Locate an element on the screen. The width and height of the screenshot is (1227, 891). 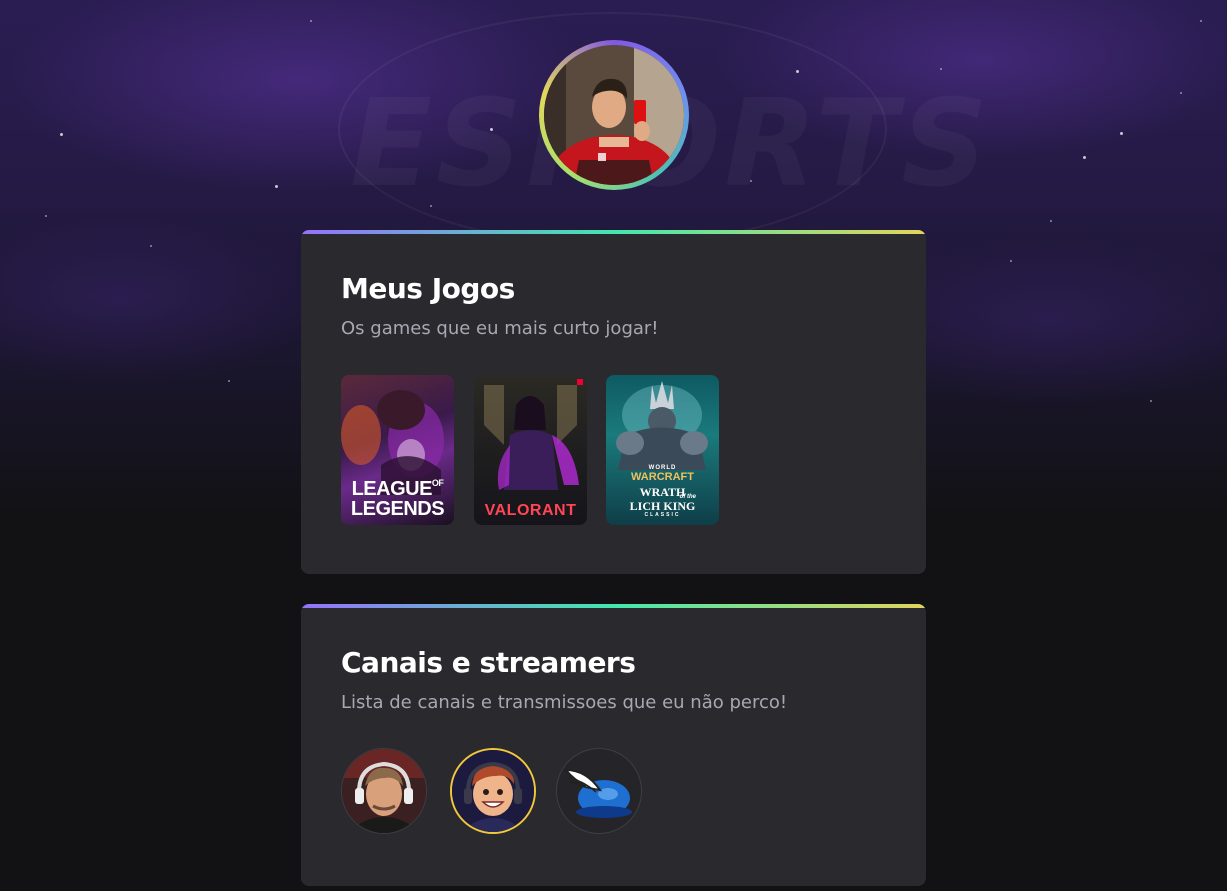
streamer-headset-avatar-icon is located at coordinates (384, 791).